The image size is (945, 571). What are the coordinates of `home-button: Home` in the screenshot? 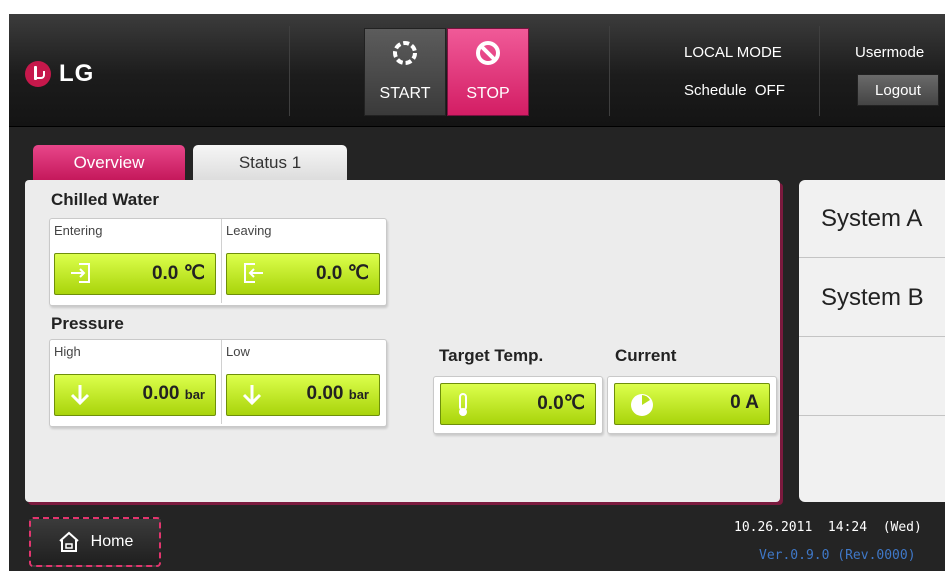 It's located at (95, 542).